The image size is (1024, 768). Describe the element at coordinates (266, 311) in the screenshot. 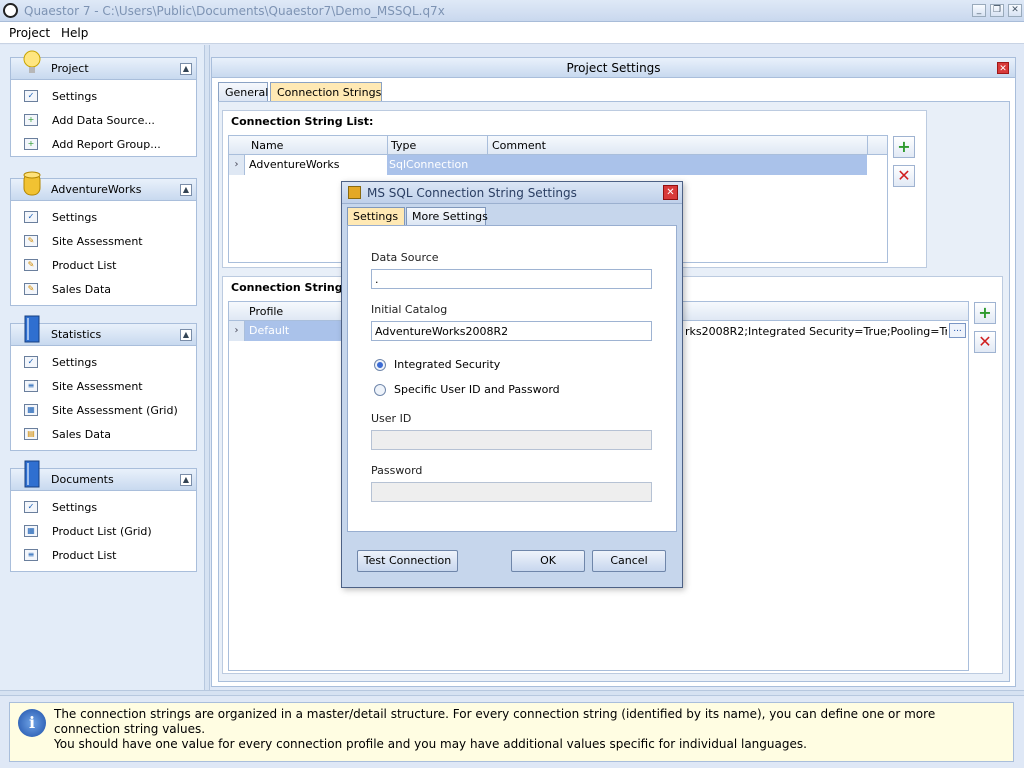

I see `column-profile: Profile` at that location.